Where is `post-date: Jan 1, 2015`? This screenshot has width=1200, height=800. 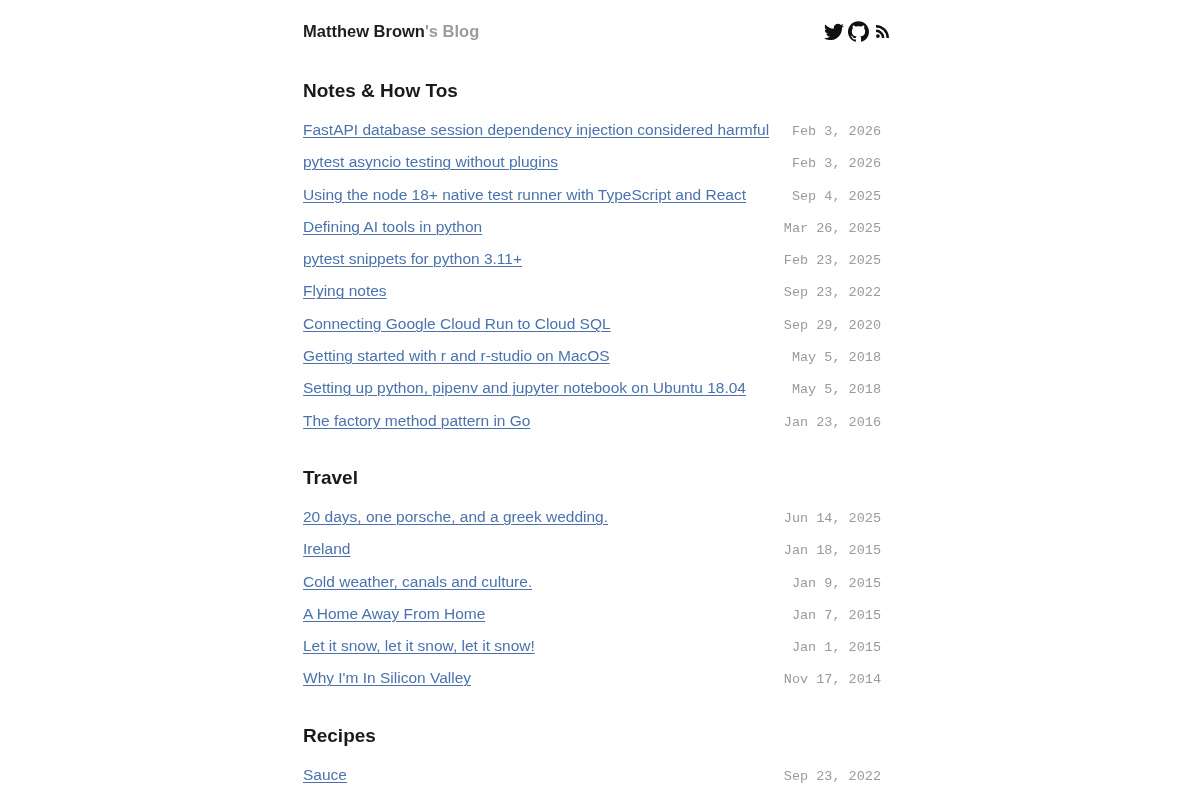 post-date: Jan 1, 2015 is located at coordinates (836, 648).